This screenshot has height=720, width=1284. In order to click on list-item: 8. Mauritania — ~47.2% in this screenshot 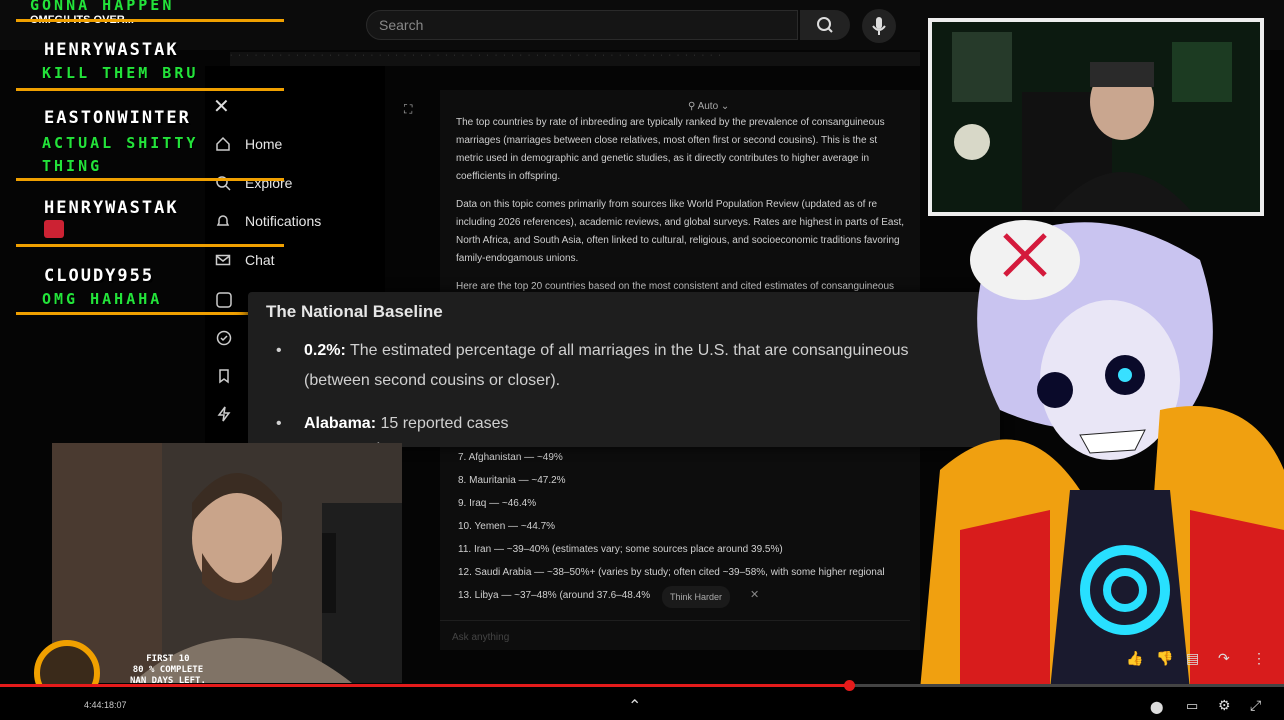, I will do `click(512, 480)`.